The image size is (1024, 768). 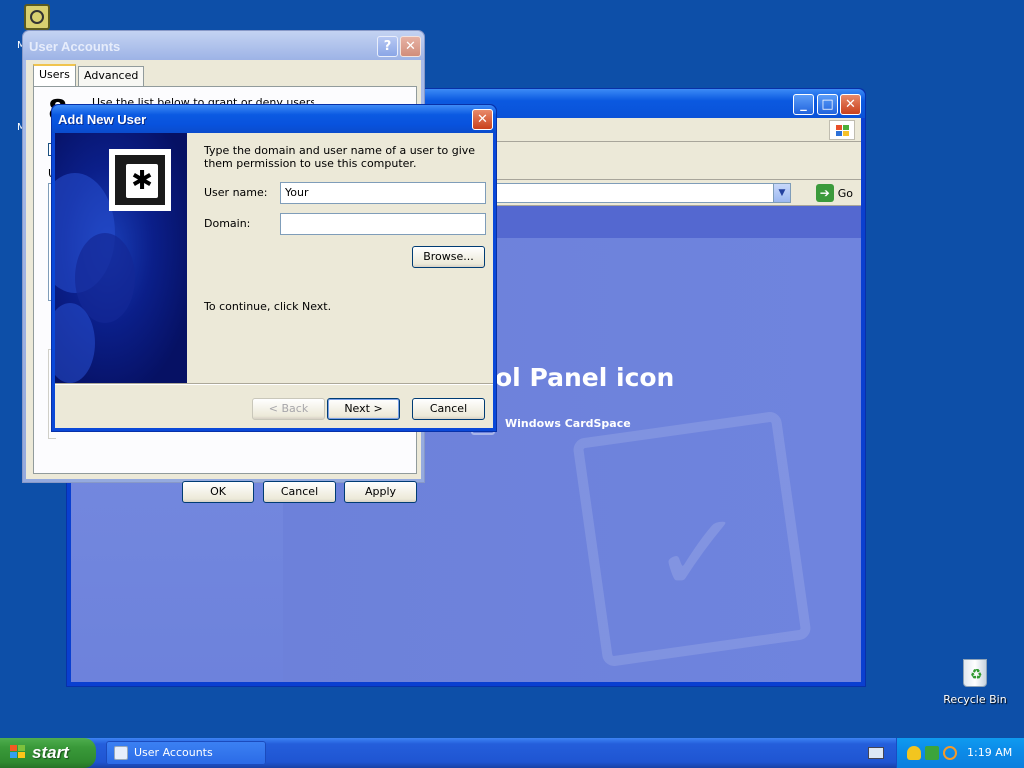 I want to click on user-accounts-icon, so click(x=121, y=753).